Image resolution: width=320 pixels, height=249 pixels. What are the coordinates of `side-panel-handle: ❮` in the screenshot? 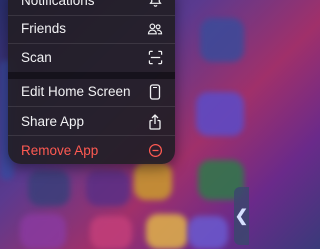 It's located at (241, 216).